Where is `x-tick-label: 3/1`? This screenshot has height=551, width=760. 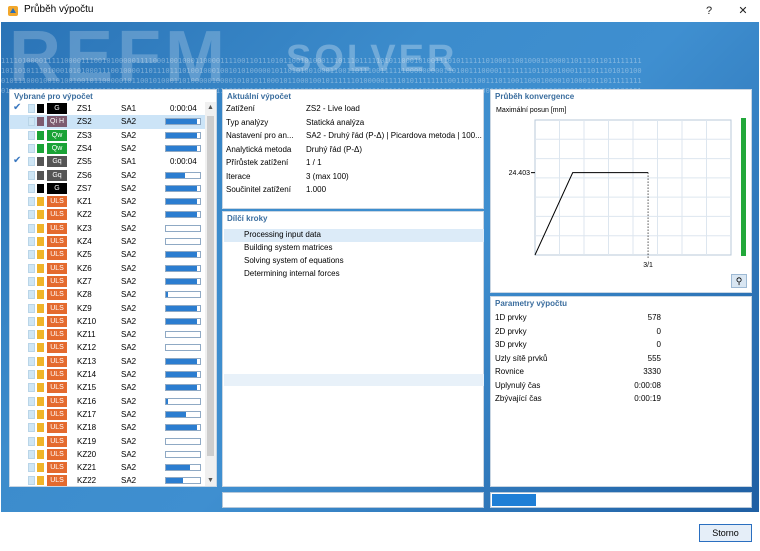
x-tick-label: 3/1 is located at coordinates (648, 265).